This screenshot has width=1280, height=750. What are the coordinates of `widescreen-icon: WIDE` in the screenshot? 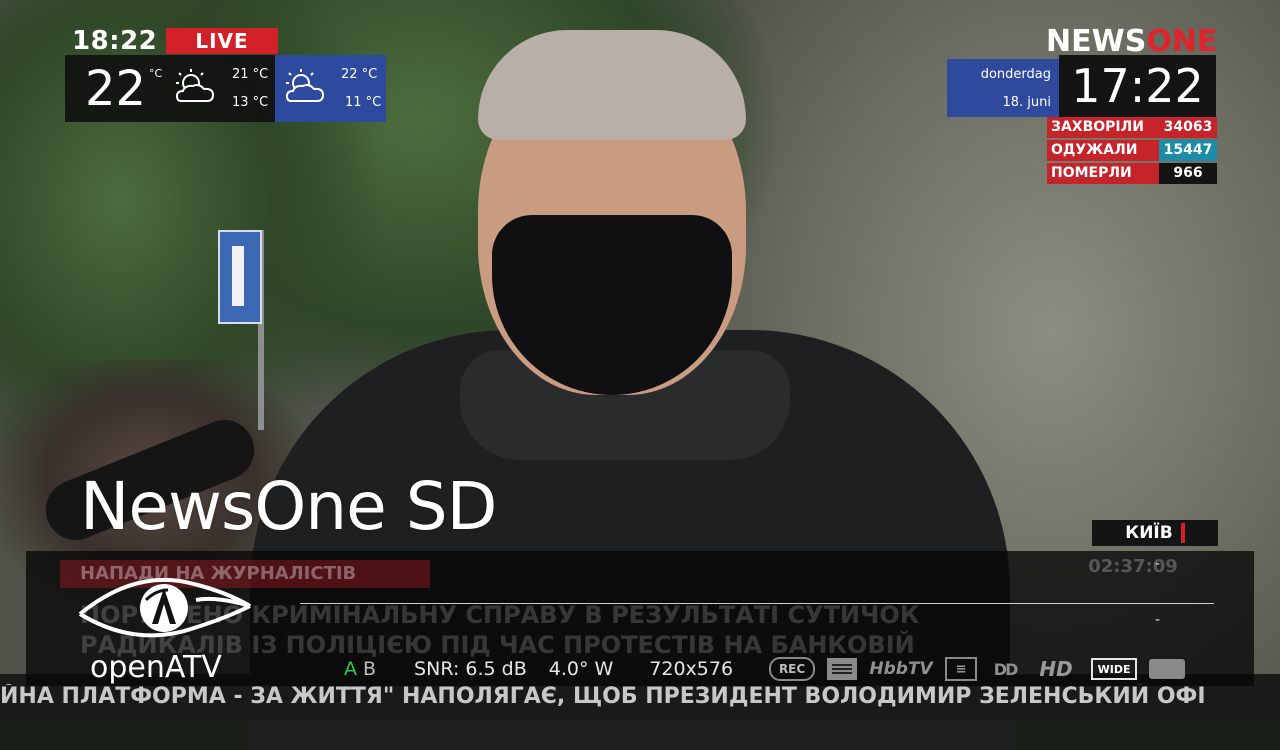 It's located at (1114, 669).